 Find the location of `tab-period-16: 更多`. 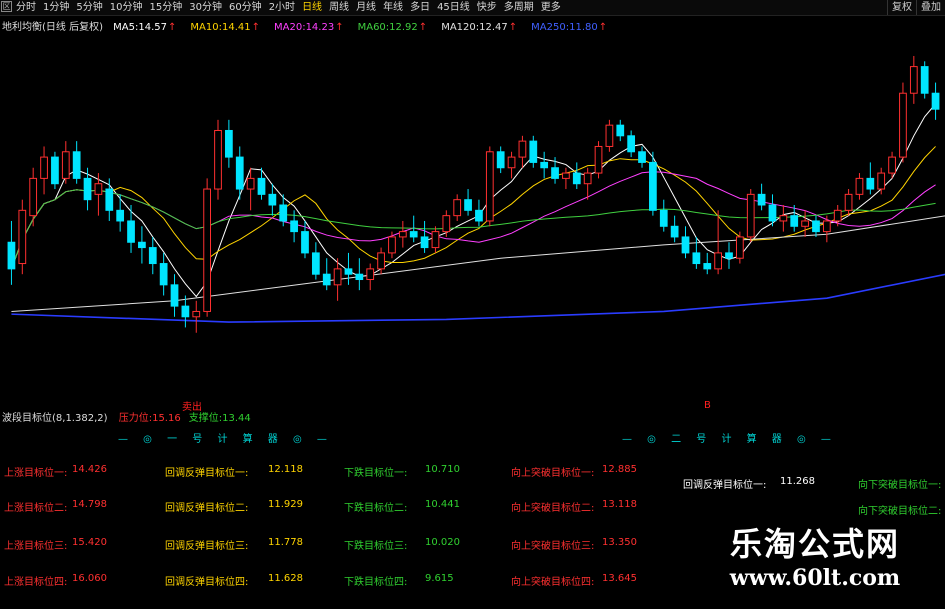

tab-period-16: 更多 is located at coordinates (551, 7).